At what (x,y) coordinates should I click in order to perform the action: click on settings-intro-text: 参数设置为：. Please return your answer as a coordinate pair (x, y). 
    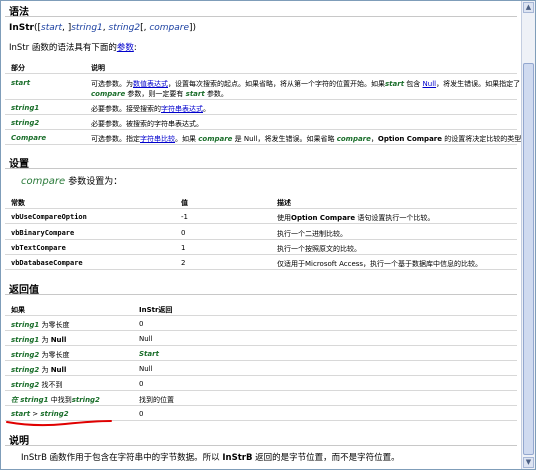
    Looking at the image, I should click on (95, 182).